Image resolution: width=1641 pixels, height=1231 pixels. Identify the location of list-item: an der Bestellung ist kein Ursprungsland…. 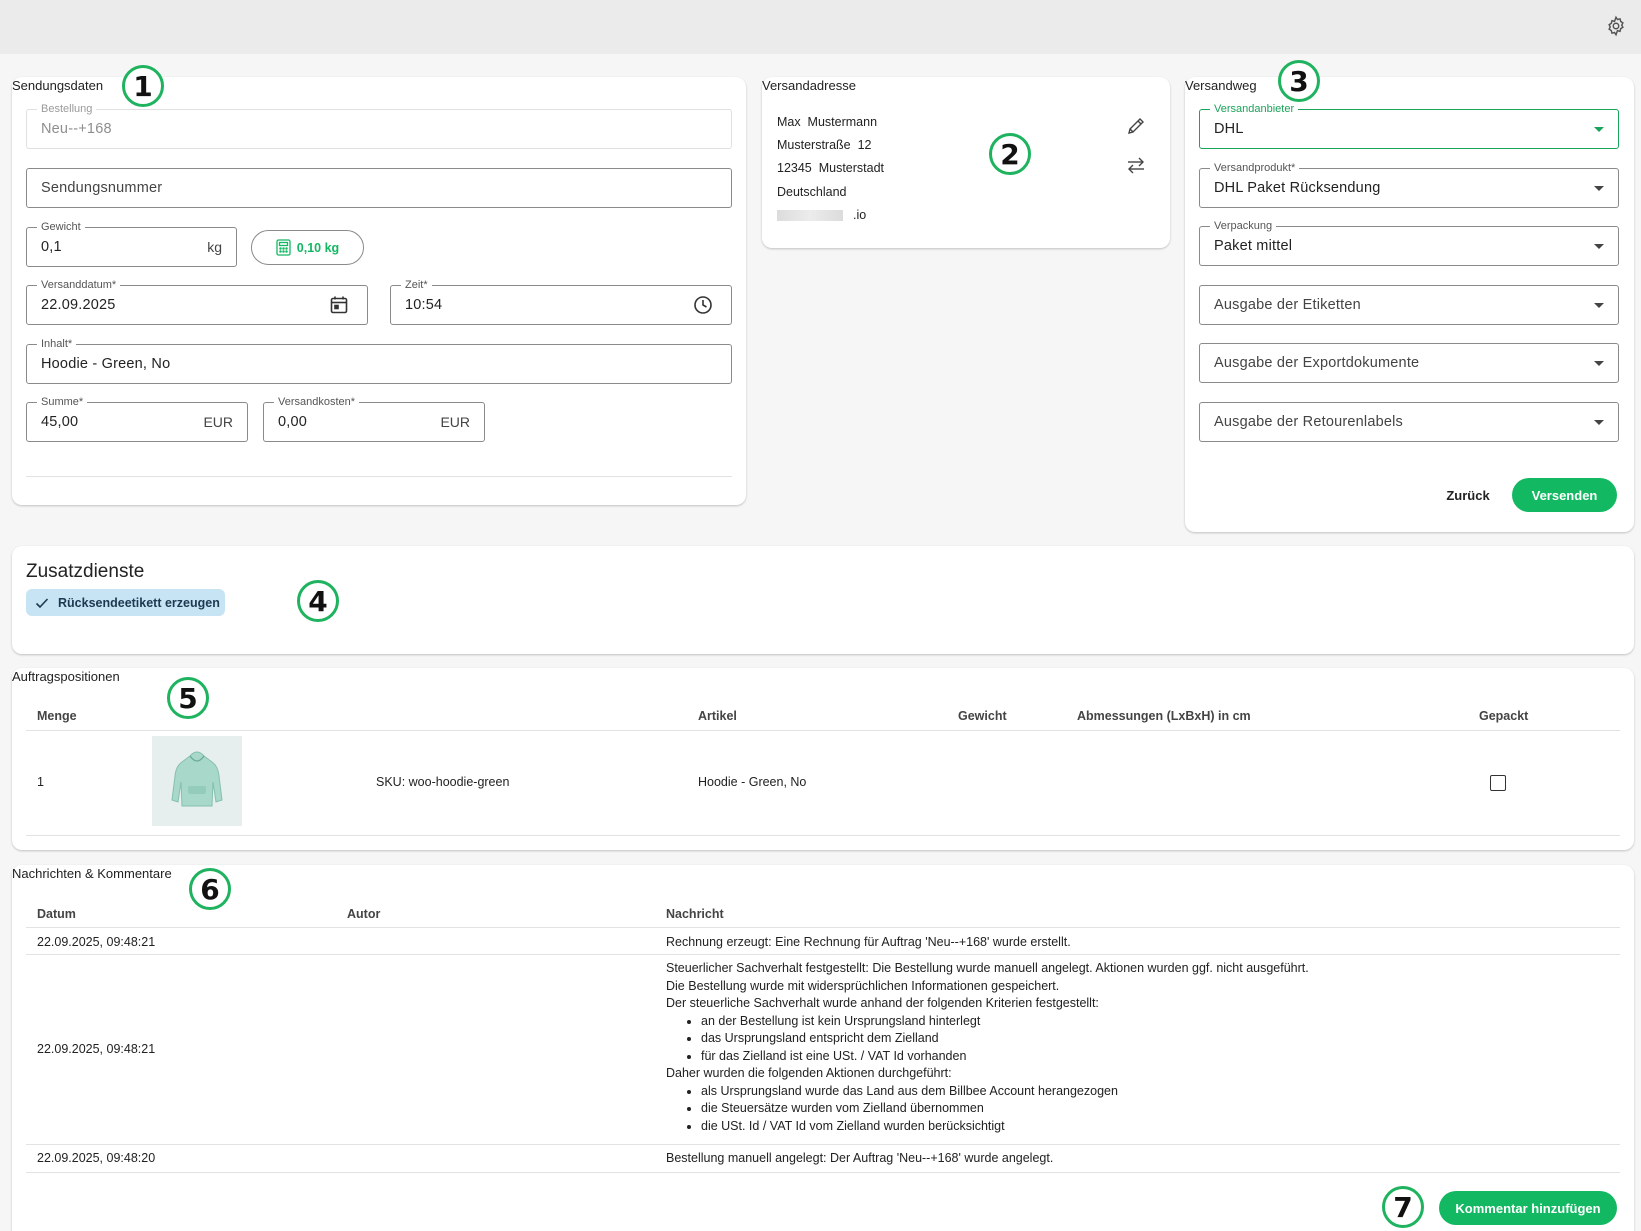
(1153, 1022).